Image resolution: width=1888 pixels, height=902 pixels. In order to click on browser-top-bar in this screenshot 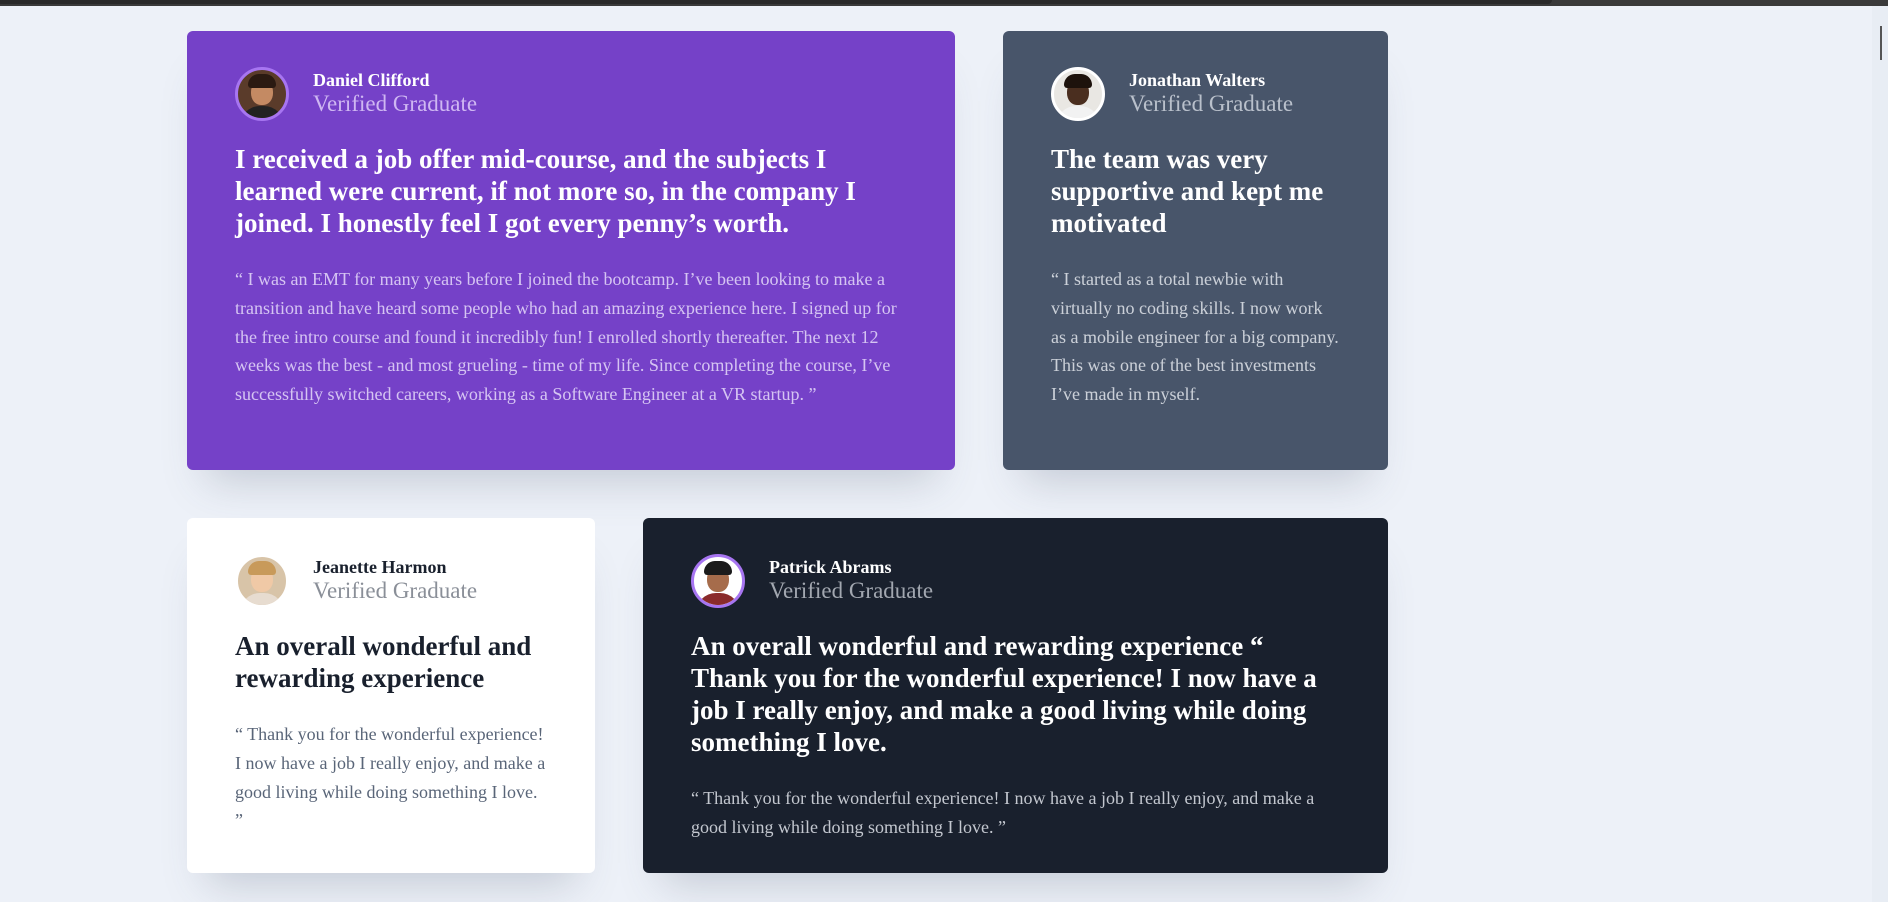, I will do `click(944, 3)`.